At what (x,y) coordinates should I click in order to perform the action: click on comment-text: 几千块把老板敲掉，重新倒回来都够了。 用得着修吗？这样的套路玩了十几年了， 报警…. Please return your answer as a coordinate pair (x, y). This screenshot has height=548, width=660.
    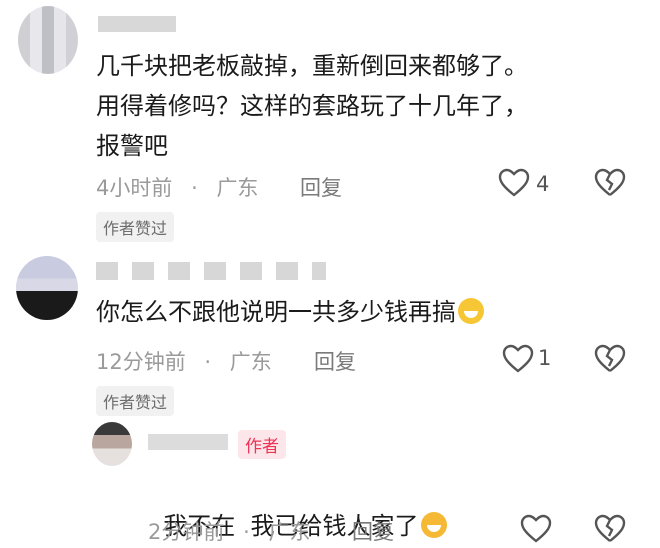
    Looking at the image, I should click on (312, 106).